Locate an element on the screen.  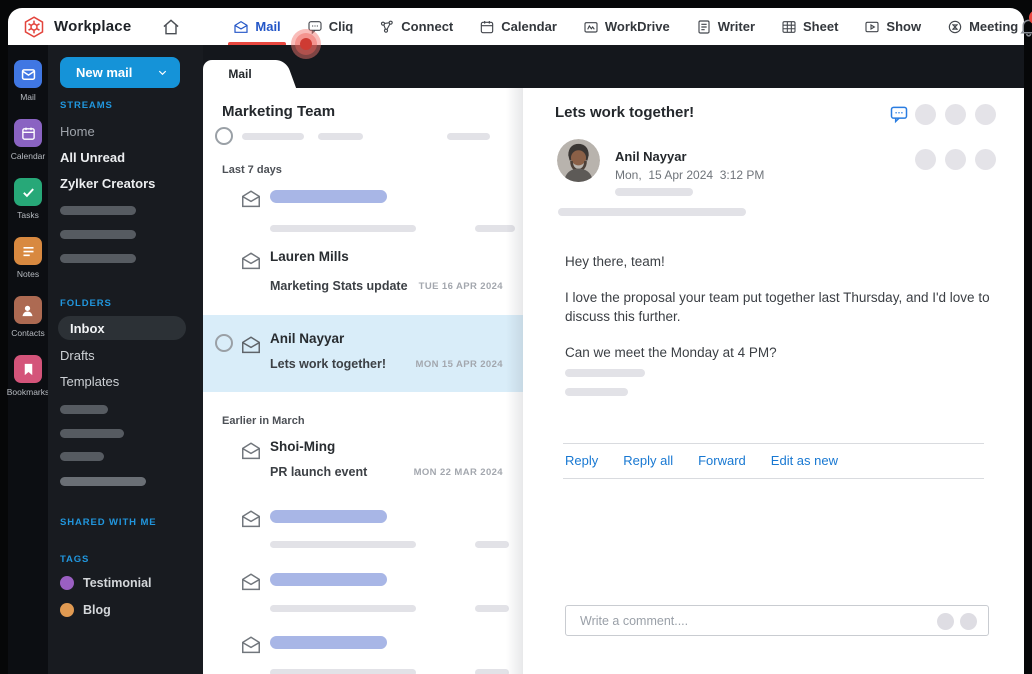
mail-sender: Shoi-Ming is located at coordinates (303, 446).